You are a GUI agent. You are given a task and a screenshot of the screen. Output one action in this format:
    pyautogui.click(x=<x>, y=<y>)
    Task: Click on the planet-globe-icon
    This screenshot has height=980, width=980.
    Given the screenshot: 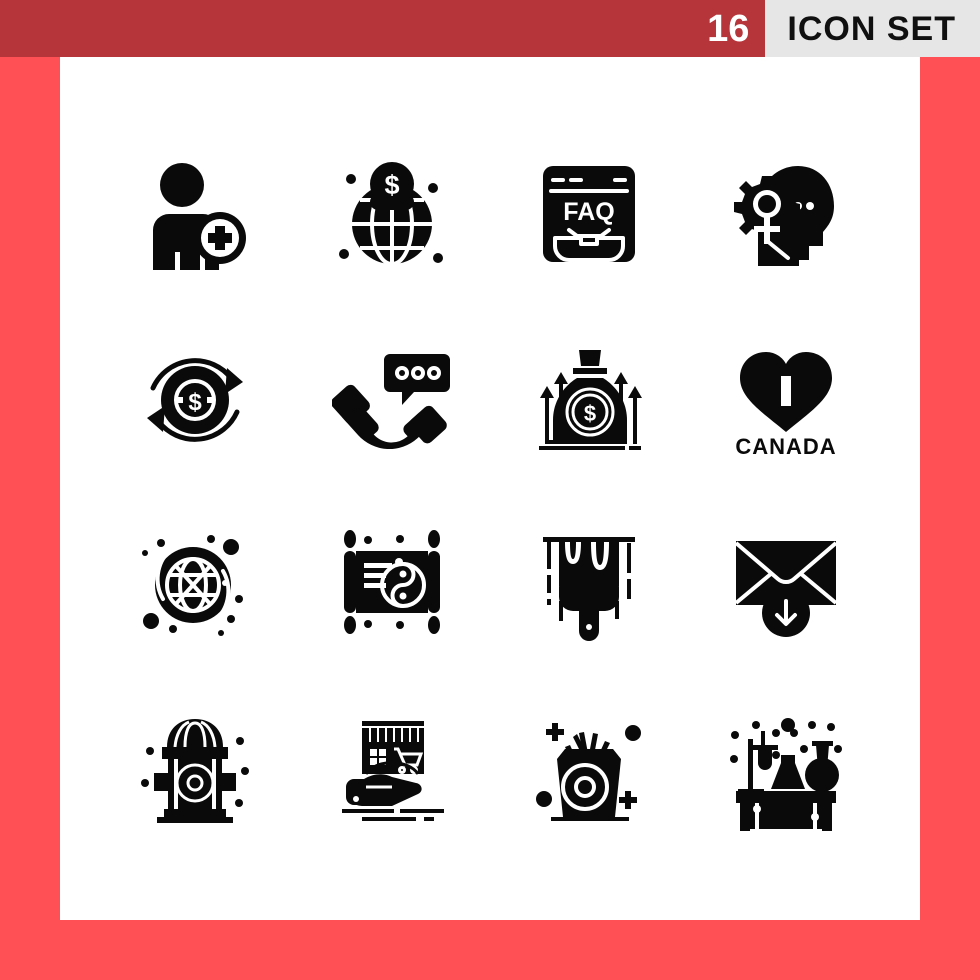 What is the action you would take?
    pyautogui.click(x=192, y=586)
    